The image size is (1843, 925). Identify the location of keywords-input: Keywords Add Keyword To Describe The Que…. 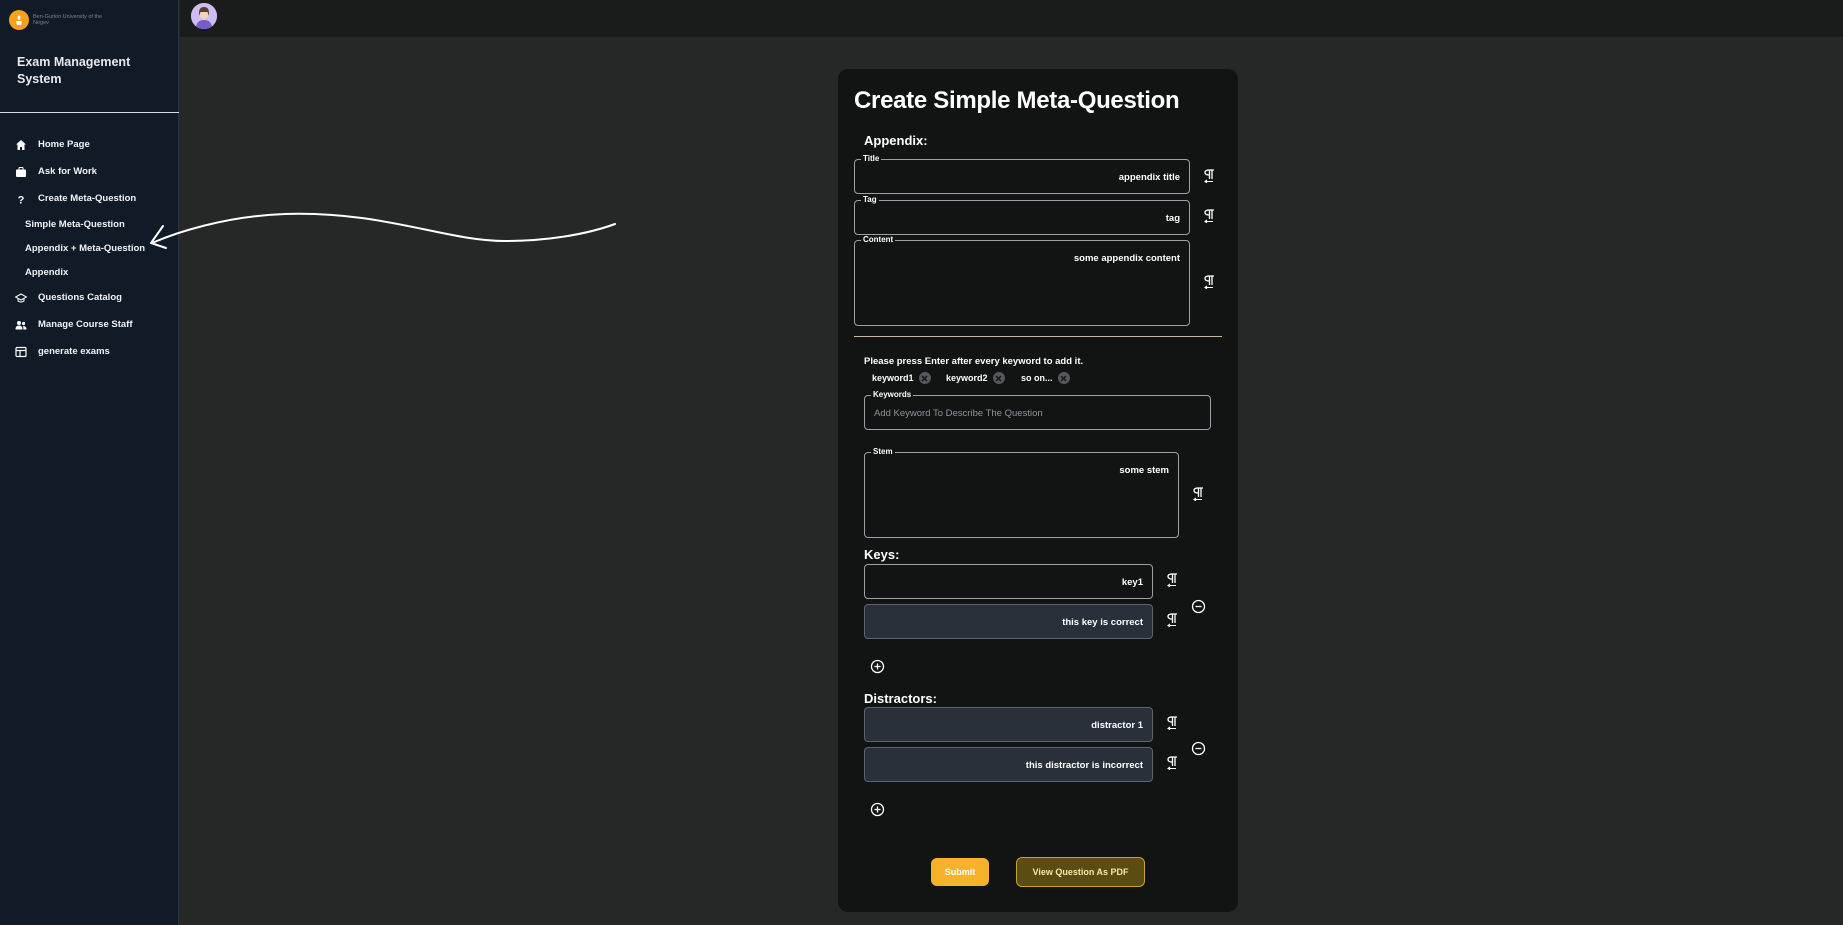
(1037, 410).